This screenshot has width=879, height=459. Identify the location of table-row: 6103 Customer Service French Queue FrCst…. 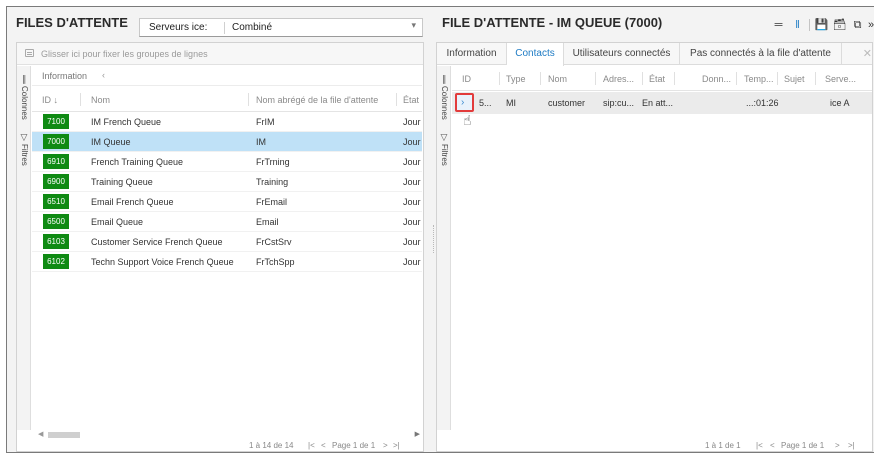
(227, 242).